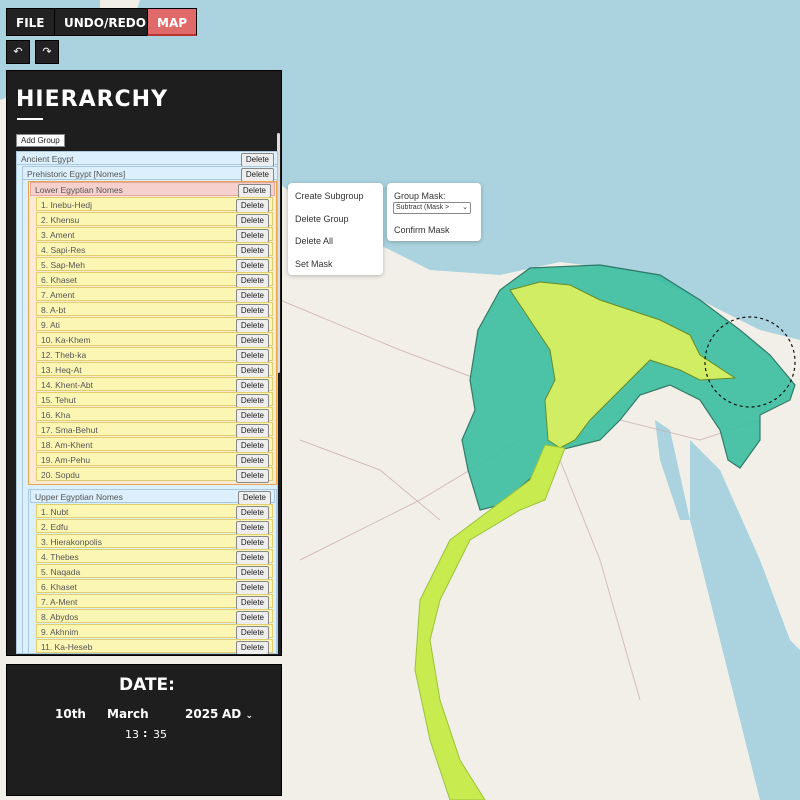 Image resolution: width=800 pixels, height=800 pixels. What do you see at coordinates (154, 512) in the screenshot?
I see `list-item: 1. Nubt Delete` at bounding box center [154, 512].